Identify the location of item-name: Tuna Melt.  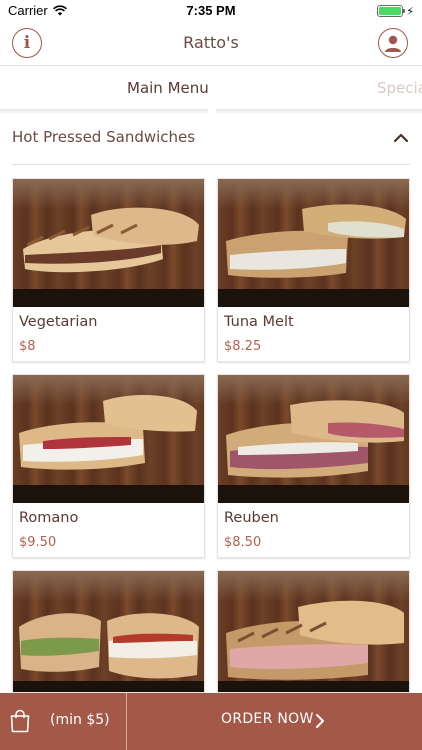
(259, 322).